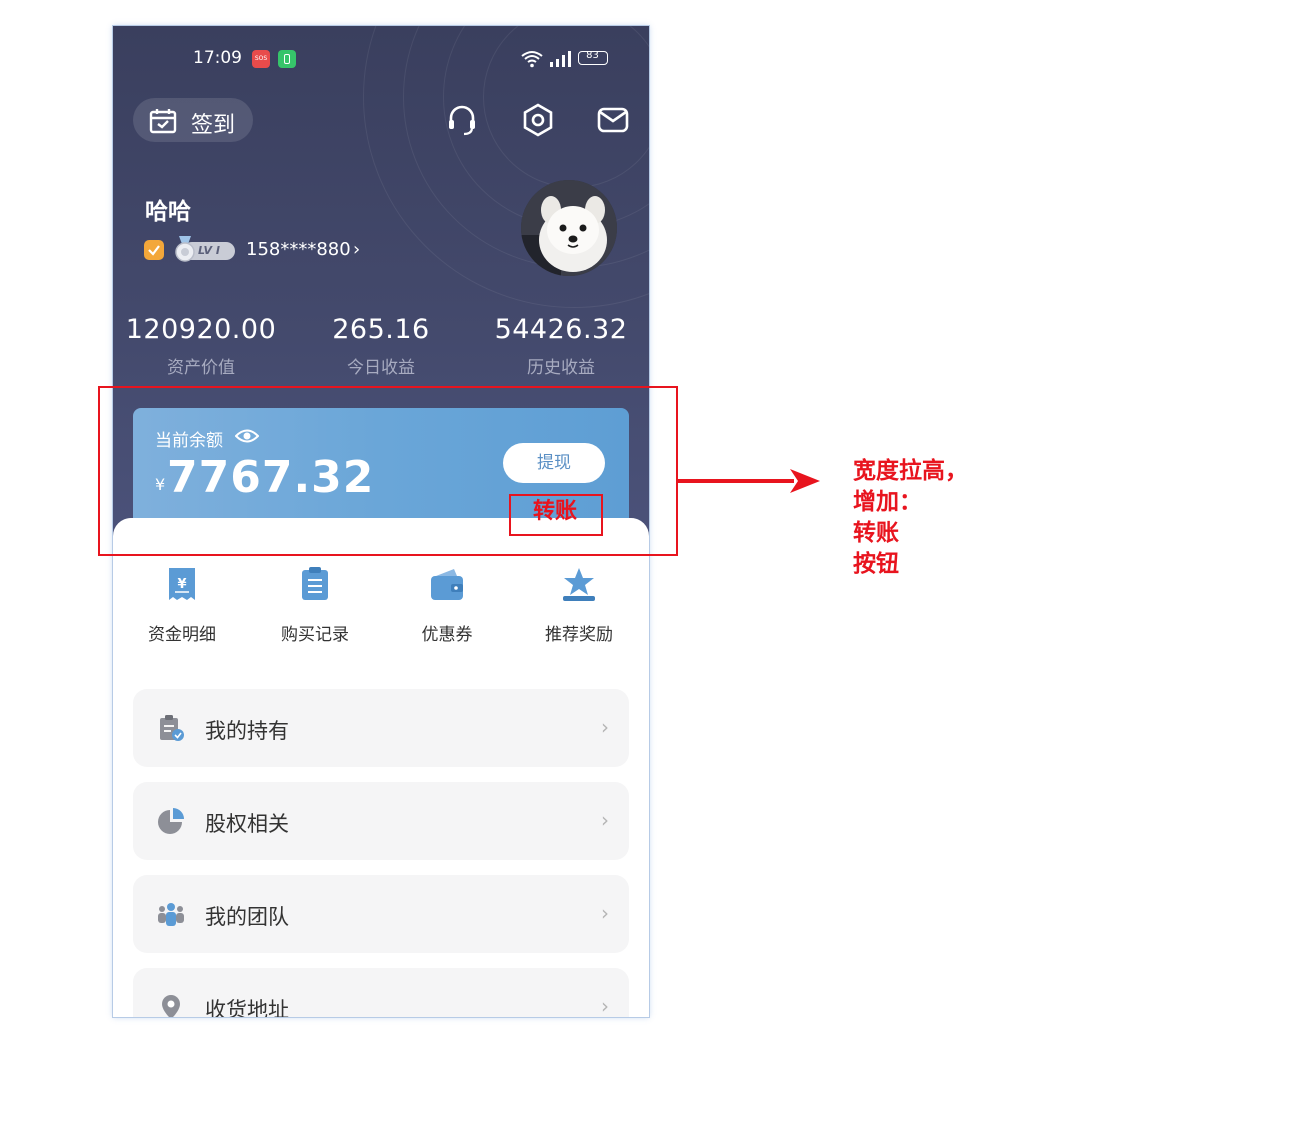  What do you see at coordinates (185, 249) in the screenshot?
I see `medal-icon` at bounding box center [185, 249].